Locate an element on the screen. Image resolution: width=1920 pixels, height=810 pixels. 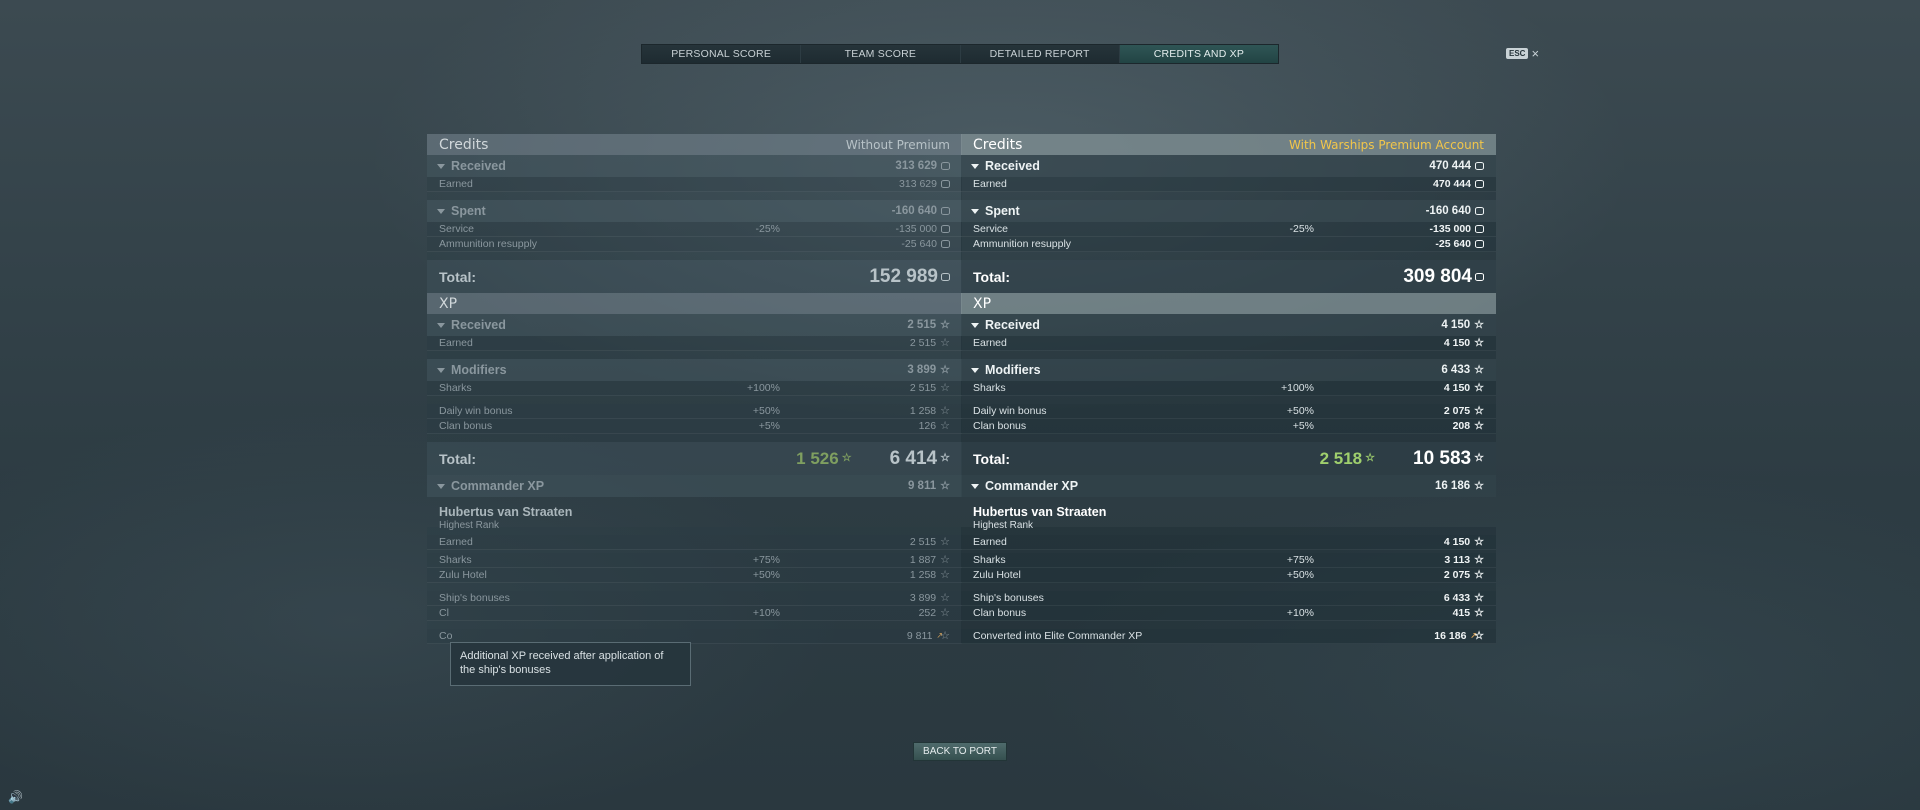
credits-title: Credits is located at coordinates (464, 144).